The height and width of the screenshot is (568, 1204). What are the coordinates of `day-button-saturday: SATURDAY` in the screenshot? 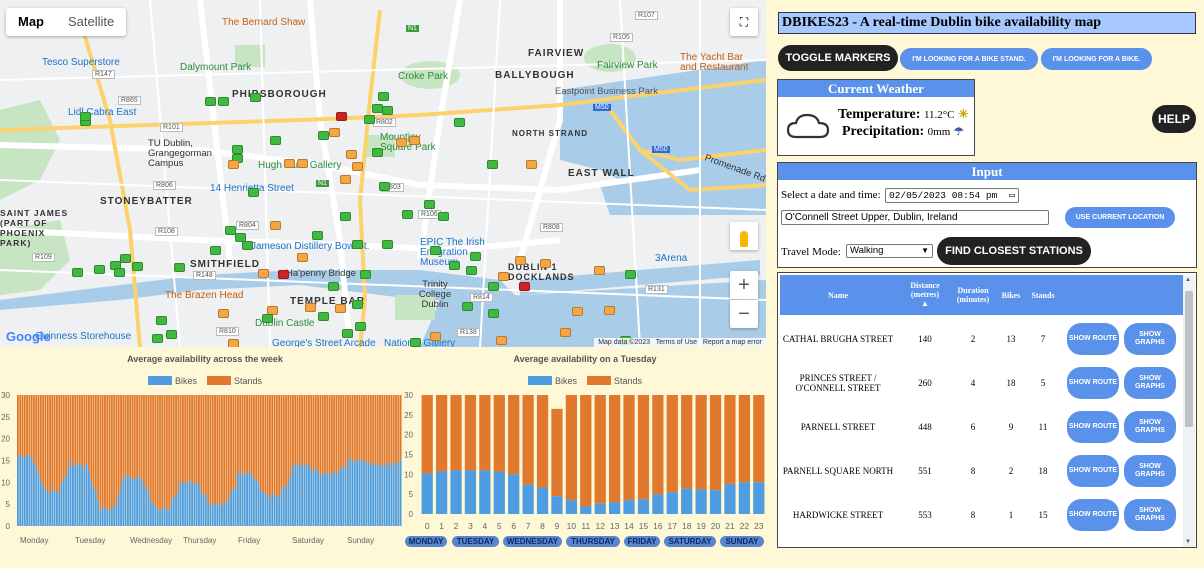 It's located at (690, 541).